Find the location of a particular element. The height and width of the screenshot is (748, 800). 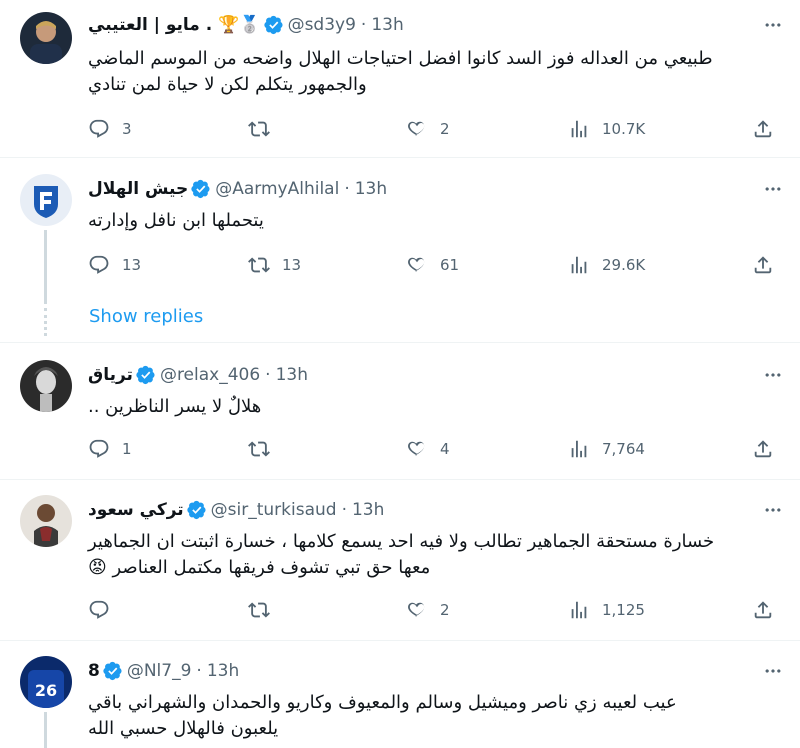

action-bar: 2 1,125 is located at coordinates (435, 610).